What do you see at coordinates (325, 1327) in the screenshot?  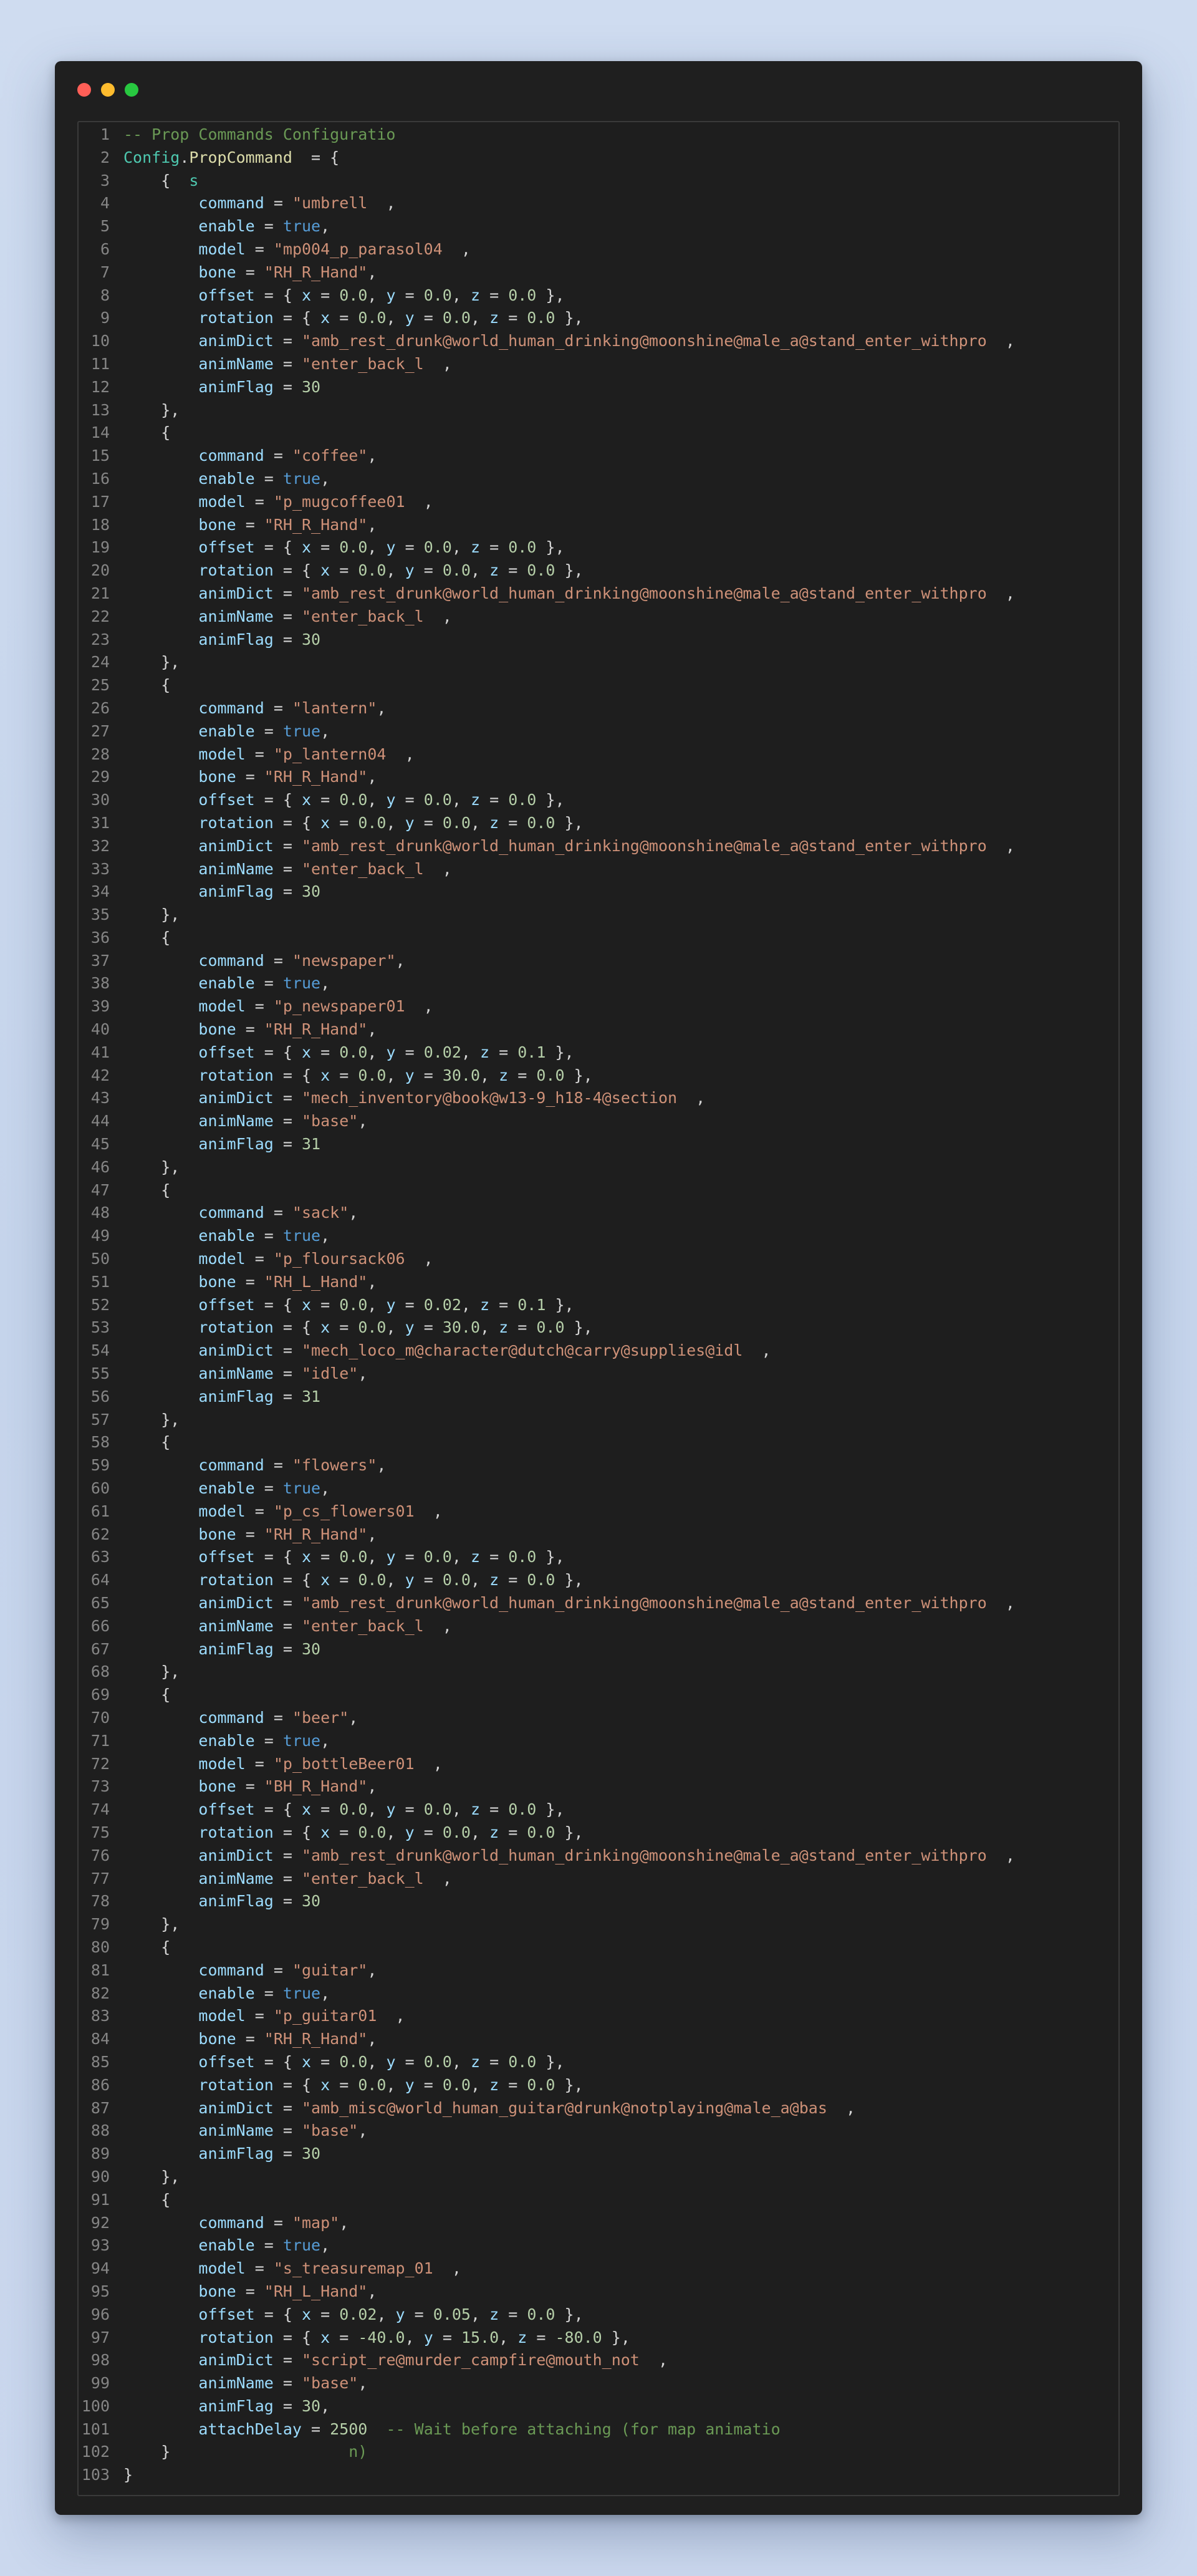 I see `code-token: x` at bounding box center [325, 1327].